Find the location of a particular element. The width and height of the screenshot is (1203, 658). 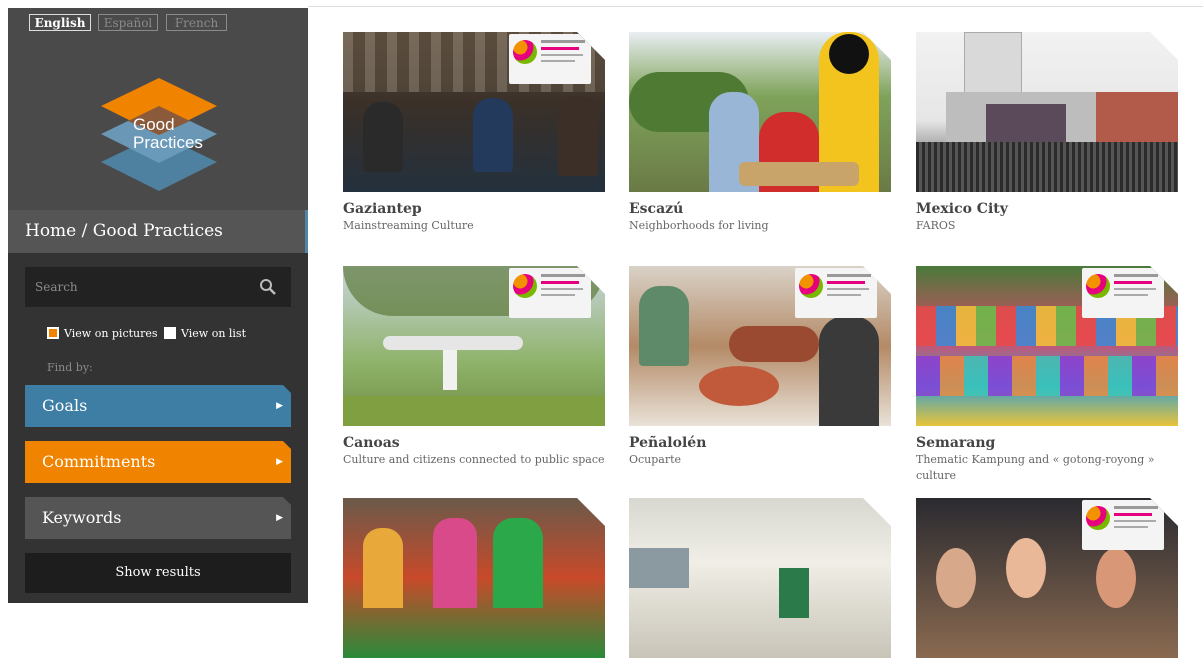

filter-commitments-label: Commitments is located at coordinates (99, 461).